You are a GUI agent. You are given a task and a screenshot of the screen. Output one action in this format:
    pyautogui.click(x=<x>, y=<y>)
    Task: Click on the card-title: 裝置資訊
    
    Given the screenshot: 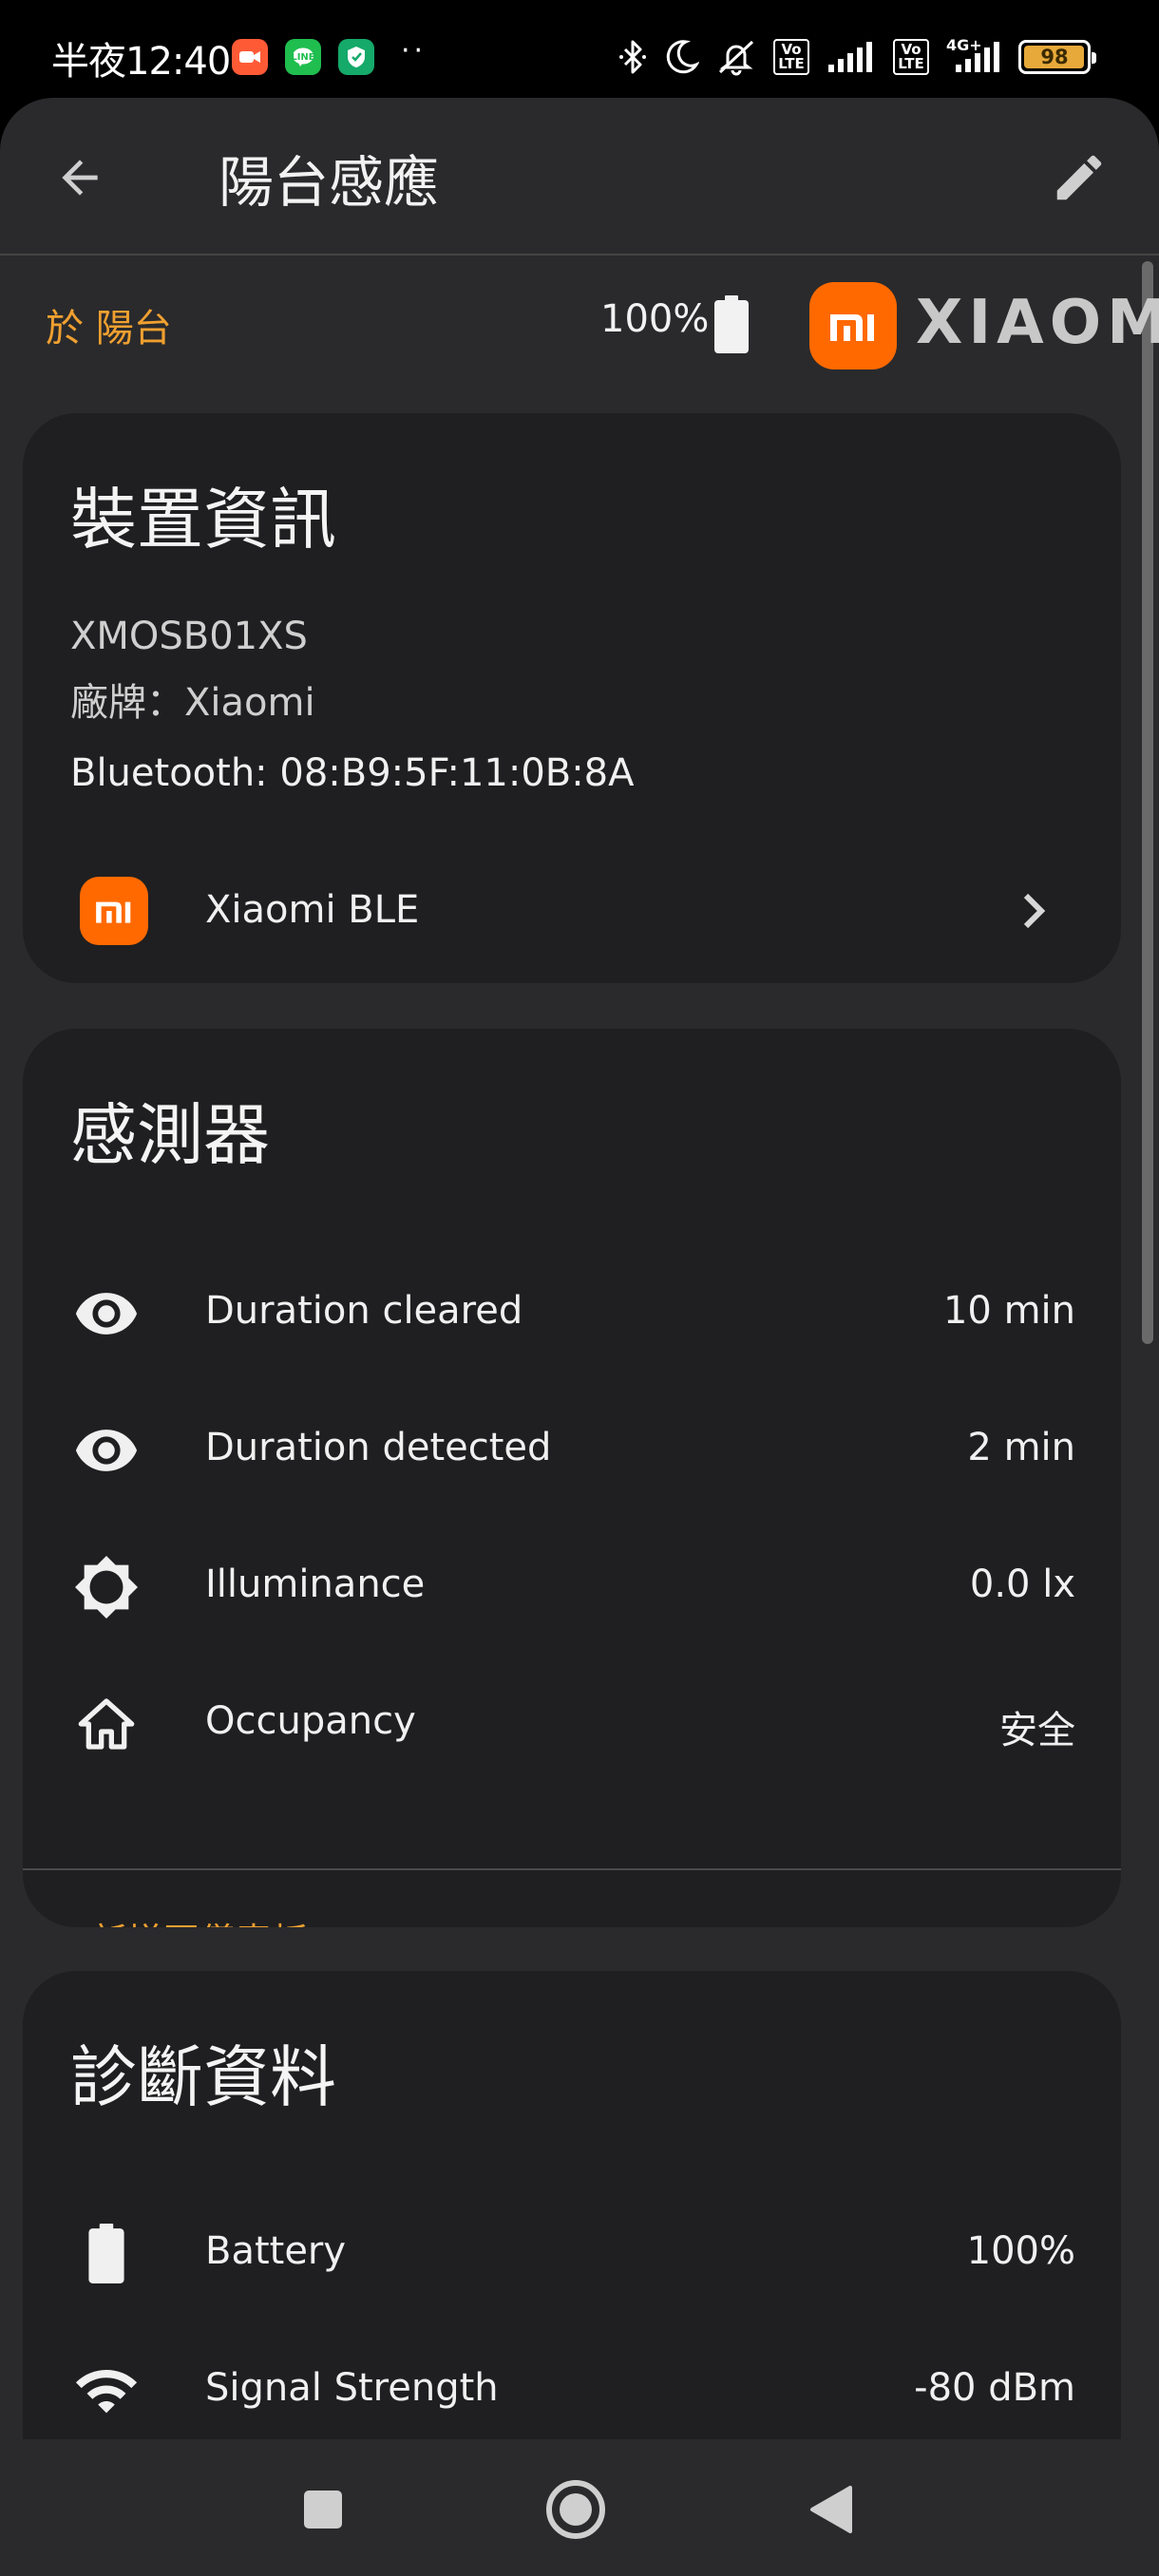 What is the action you would take?
    pyautogui.click(x=203, y=520)
    